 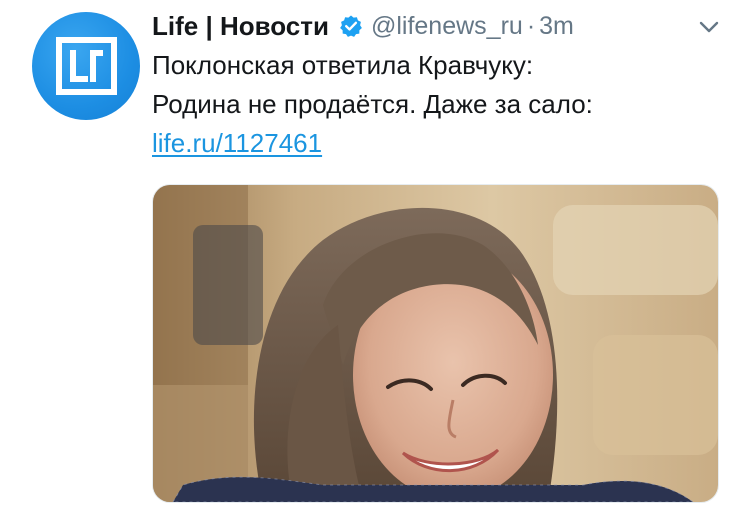 I want to click on display-name: Life | Новости, so click(x=240, y=26).